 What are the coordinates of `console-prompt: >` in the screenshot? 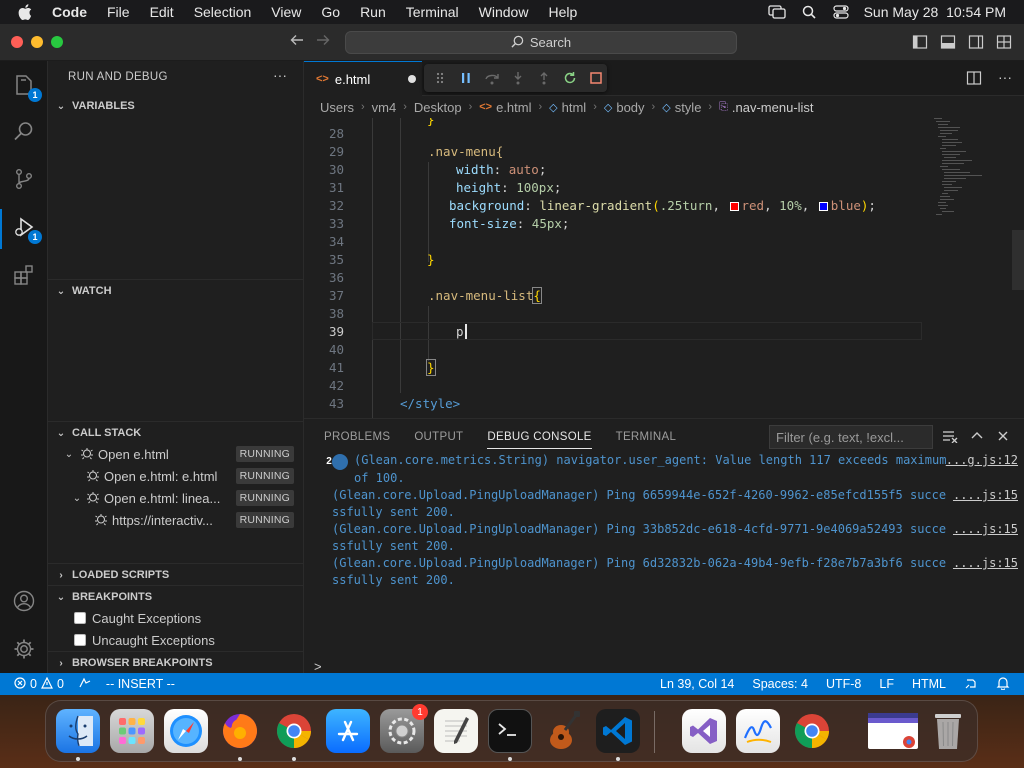 It's located at (318, 666).